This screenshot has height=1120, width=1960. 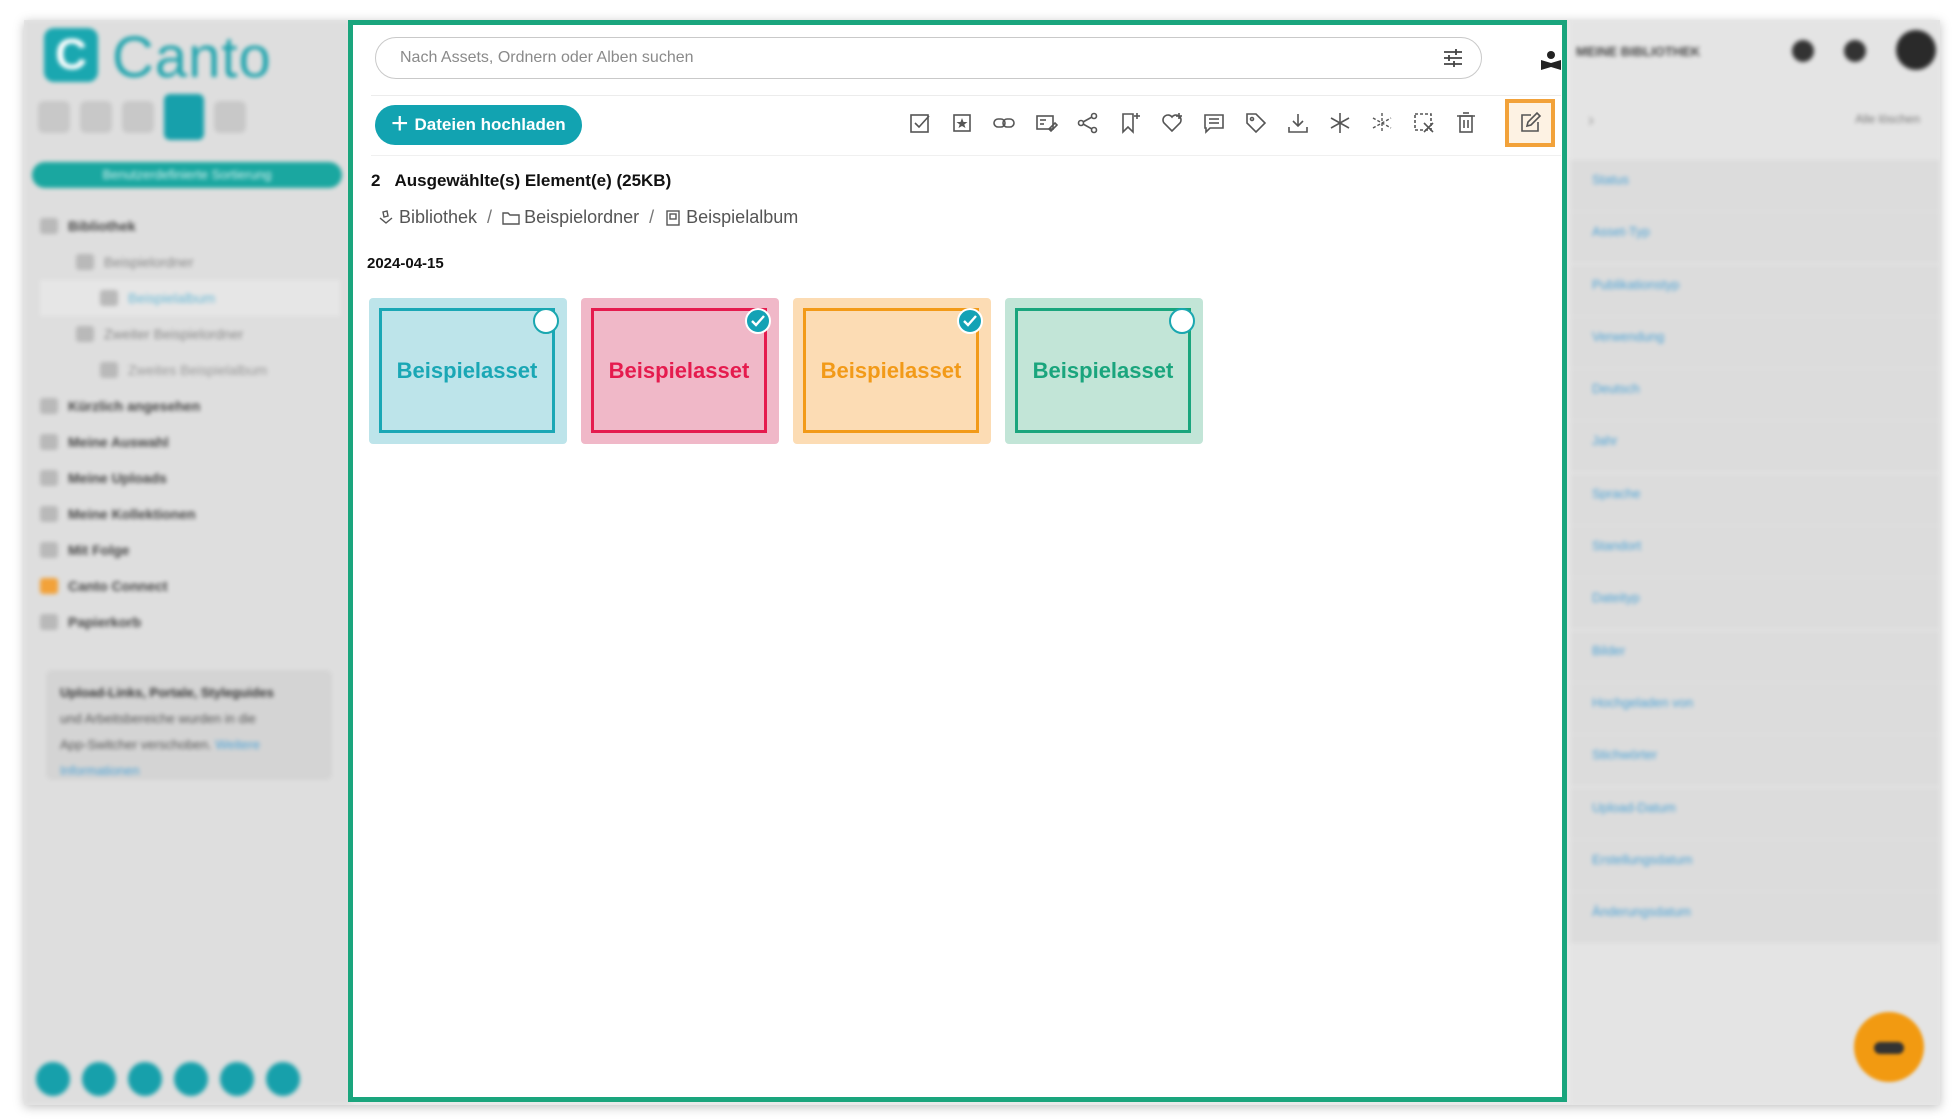 I want to click on share-button, so click(x=1088, y=123).